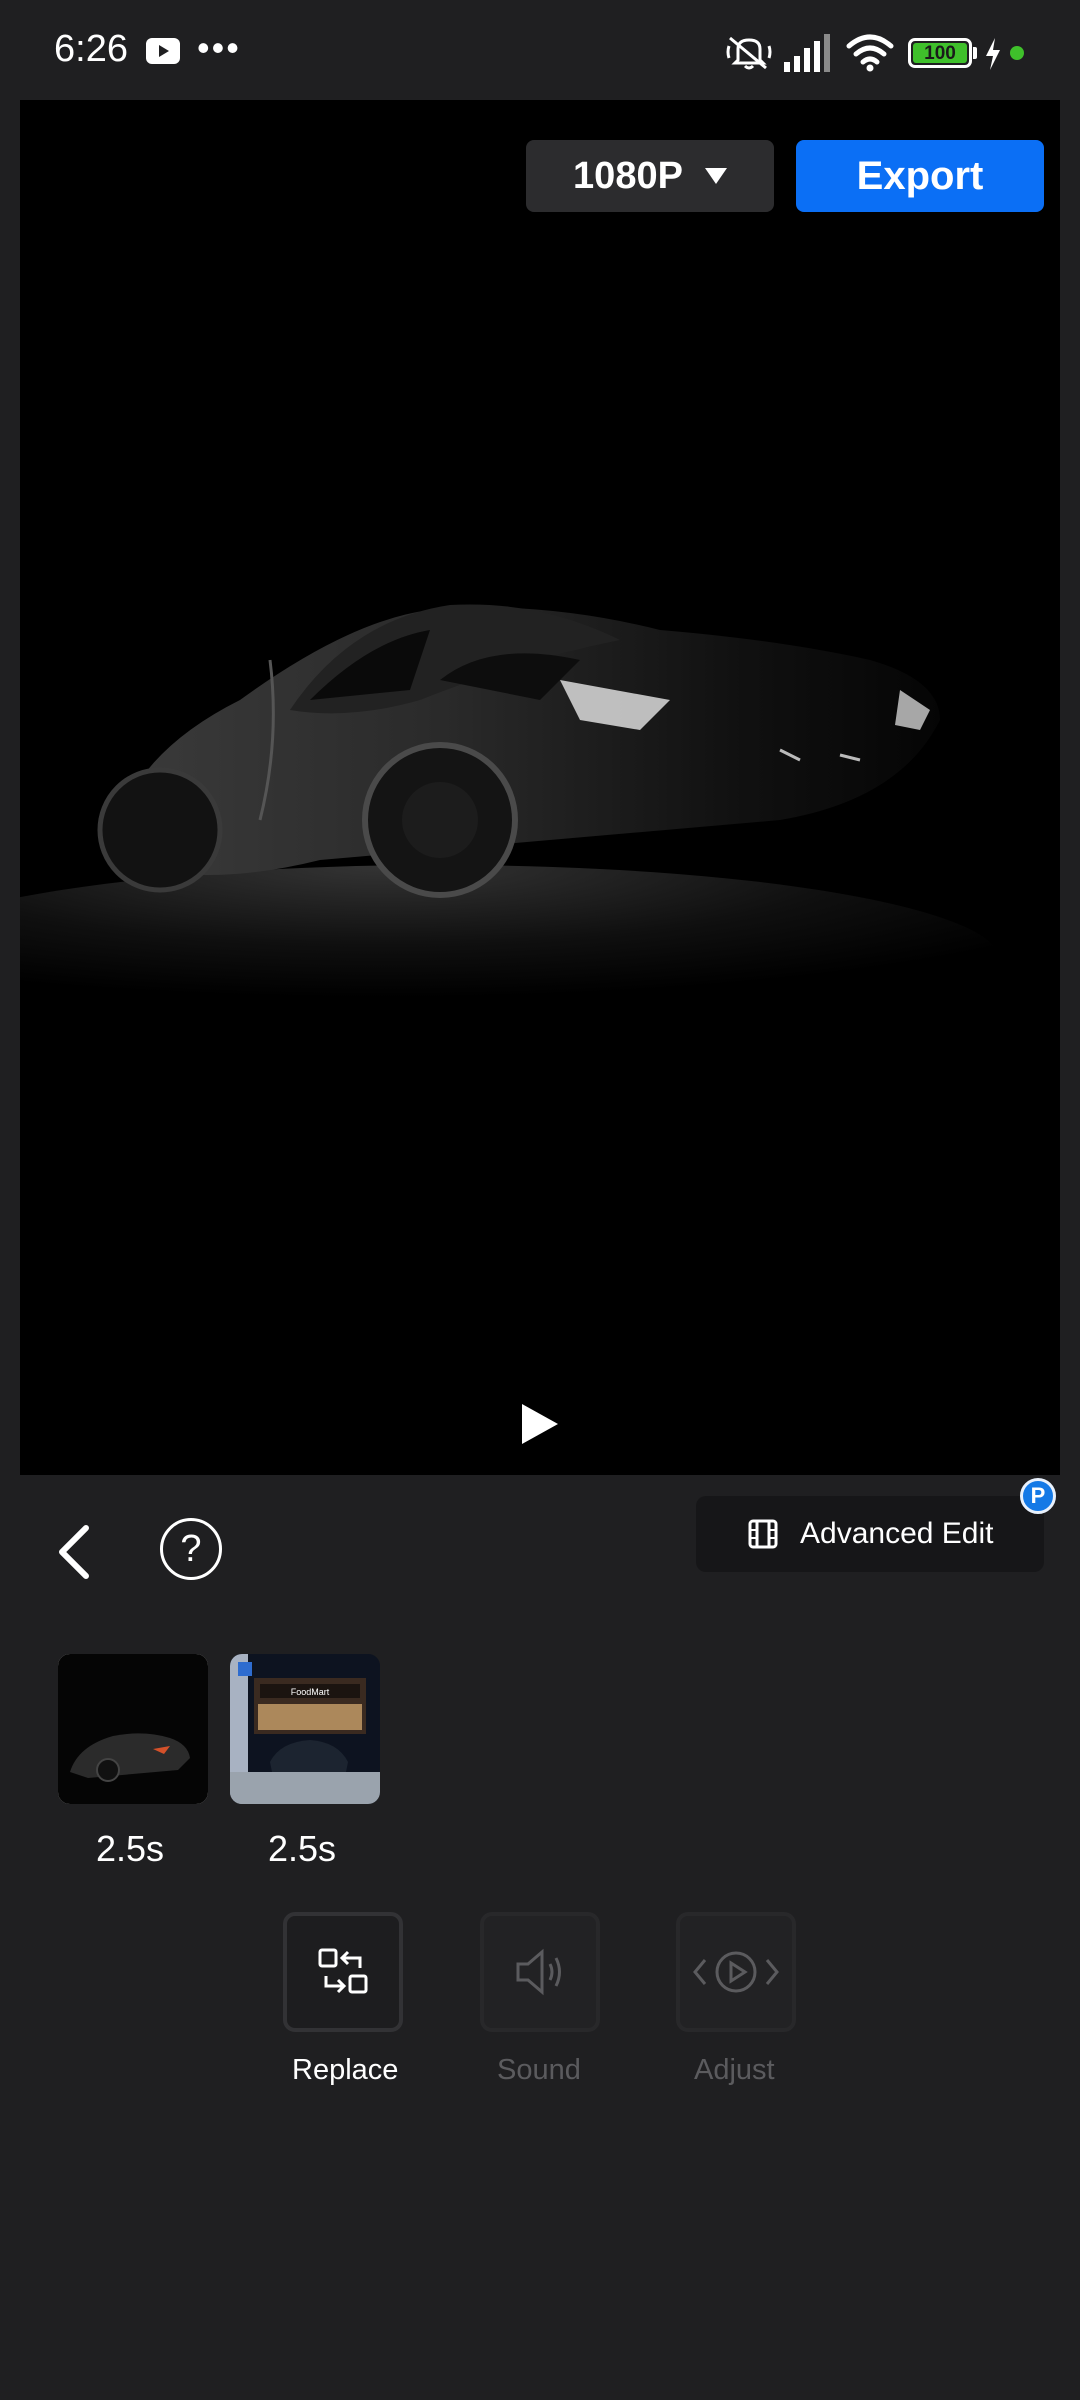 The height and width of the screenshot is (2400, 1080). I want to click on replace-icon, so click(343, 1971).